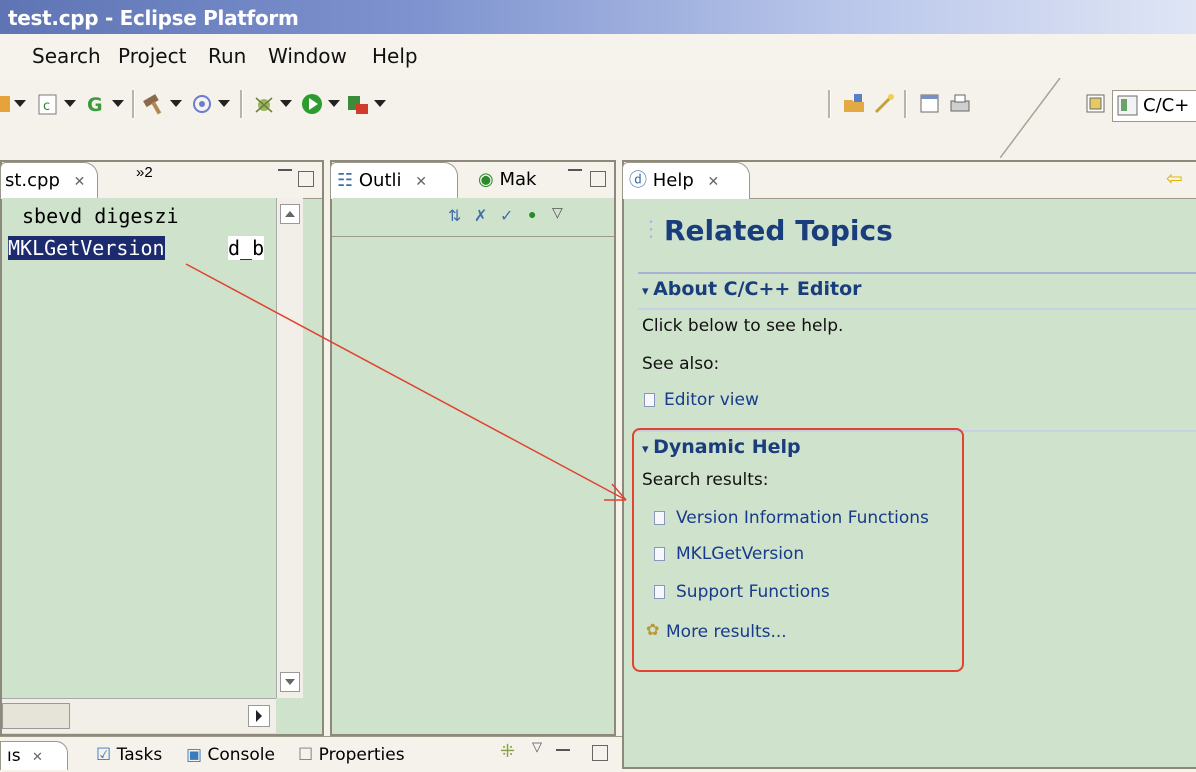  I want to click on minimize-icon, so click(563, 752).